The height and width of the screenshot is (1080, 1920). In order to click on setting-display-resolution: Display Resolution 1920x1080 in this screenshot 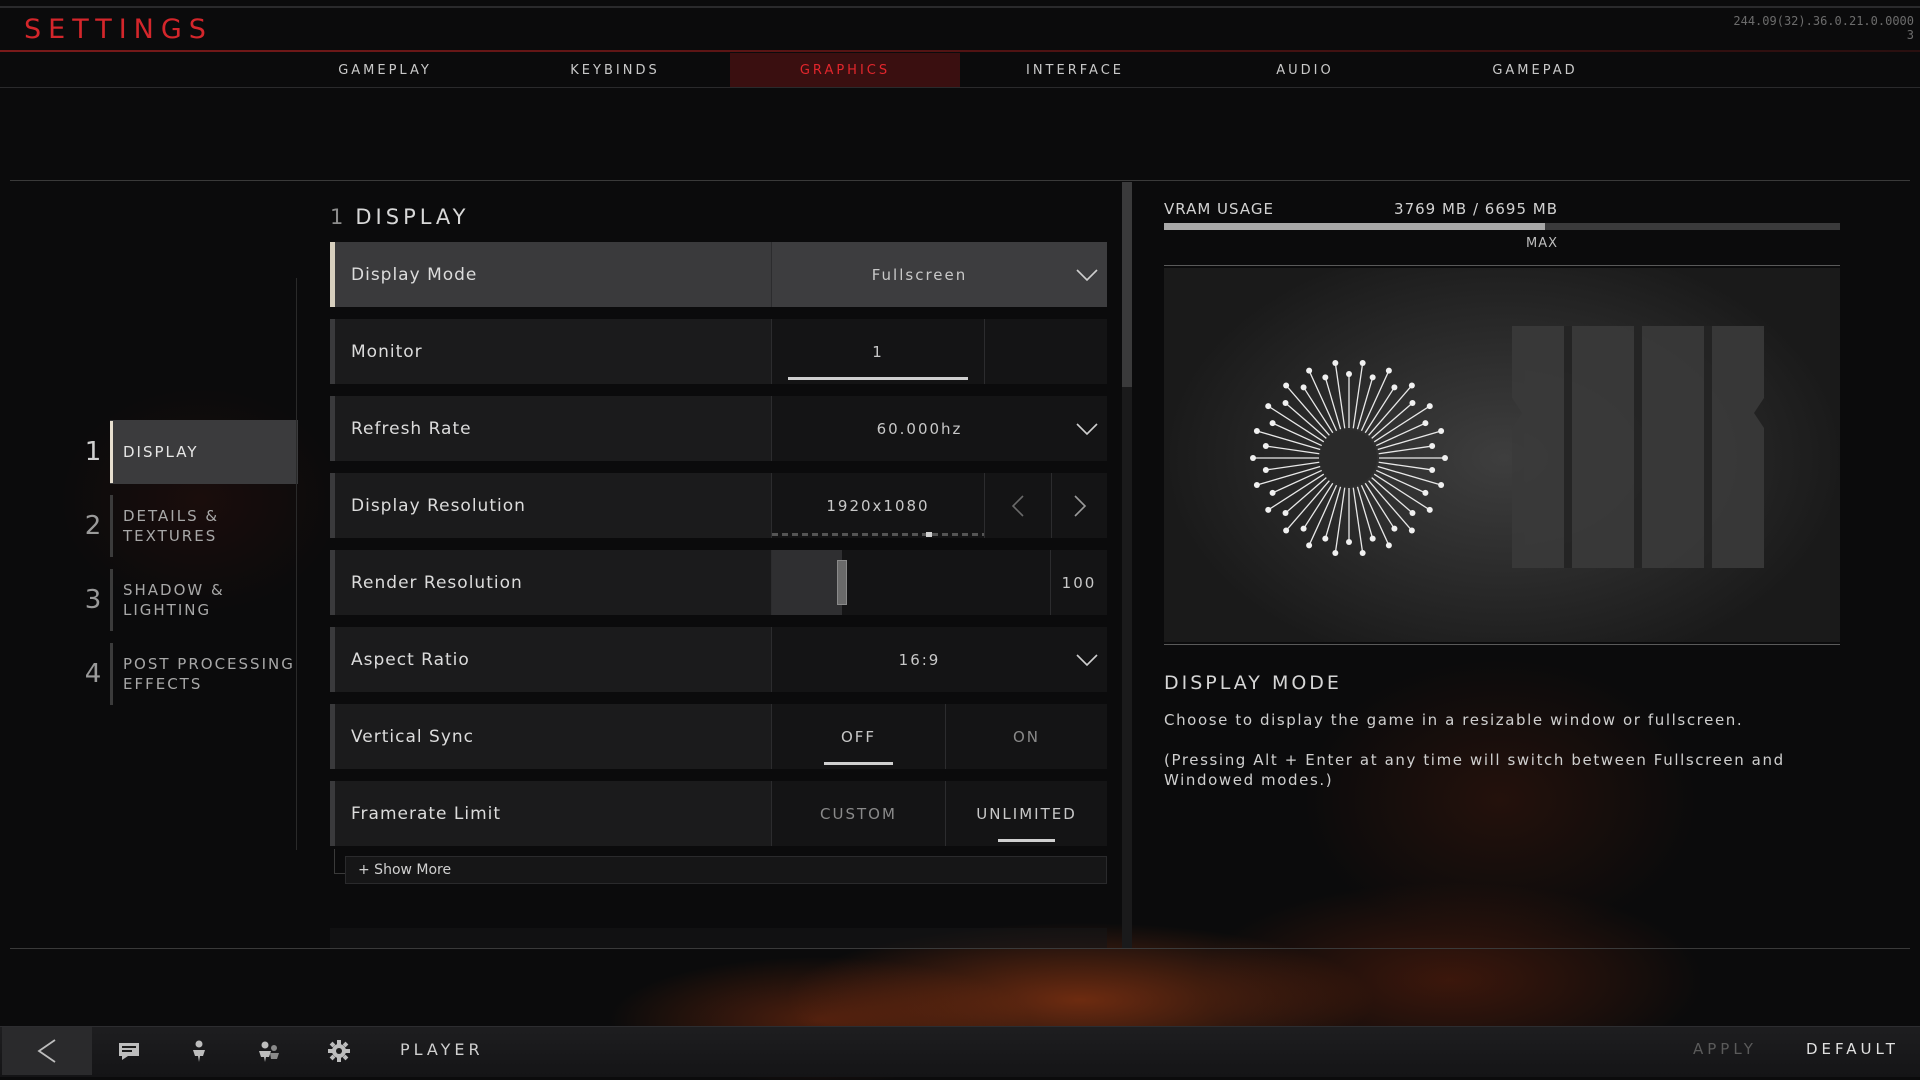, I will do `click(718, 505)`.